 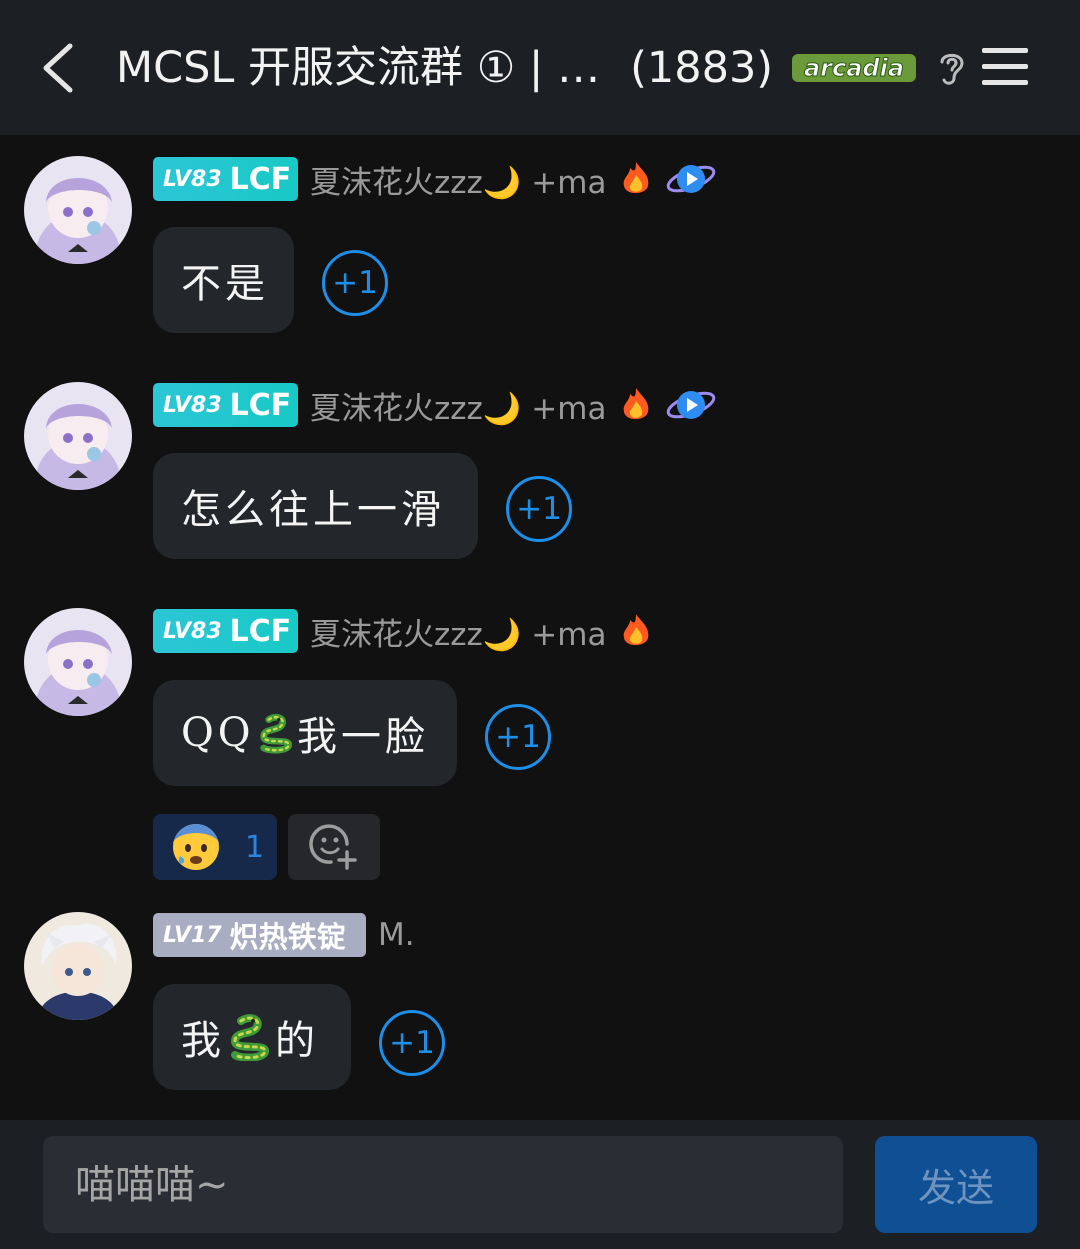 I want to click on sender-name: M., so click(x=396, y=935).